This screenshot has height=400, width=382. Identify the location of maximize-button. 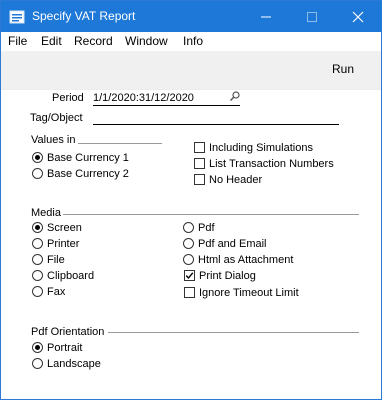
(312, 16).